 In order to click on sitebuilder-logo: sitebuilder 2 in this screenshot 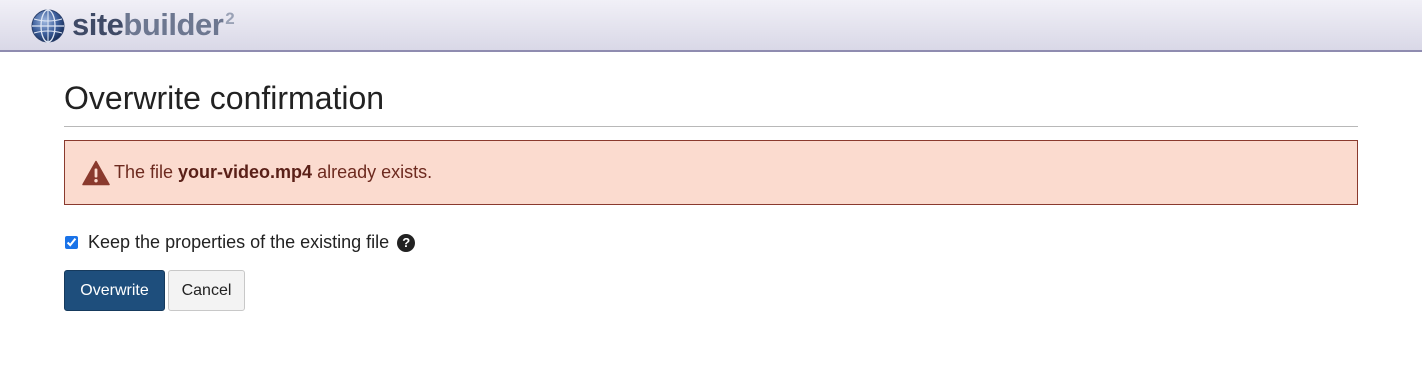, I will do `click(132, 26)`.